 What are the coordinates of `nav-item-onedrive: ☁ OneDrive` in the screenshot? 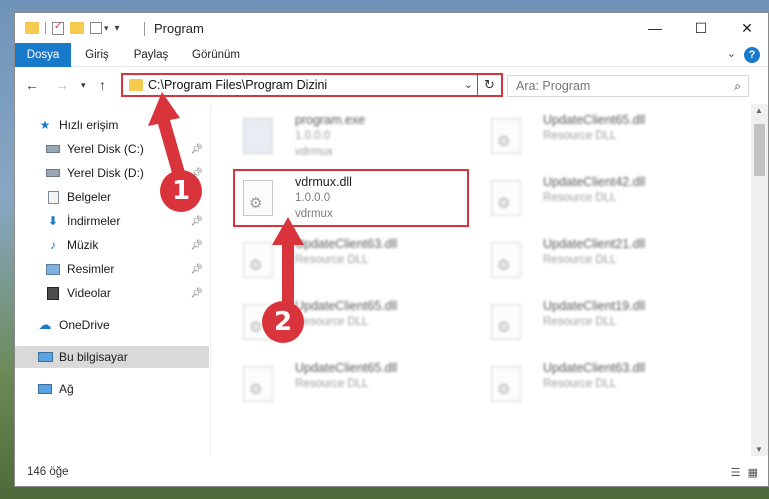 It's located at (112, 325).